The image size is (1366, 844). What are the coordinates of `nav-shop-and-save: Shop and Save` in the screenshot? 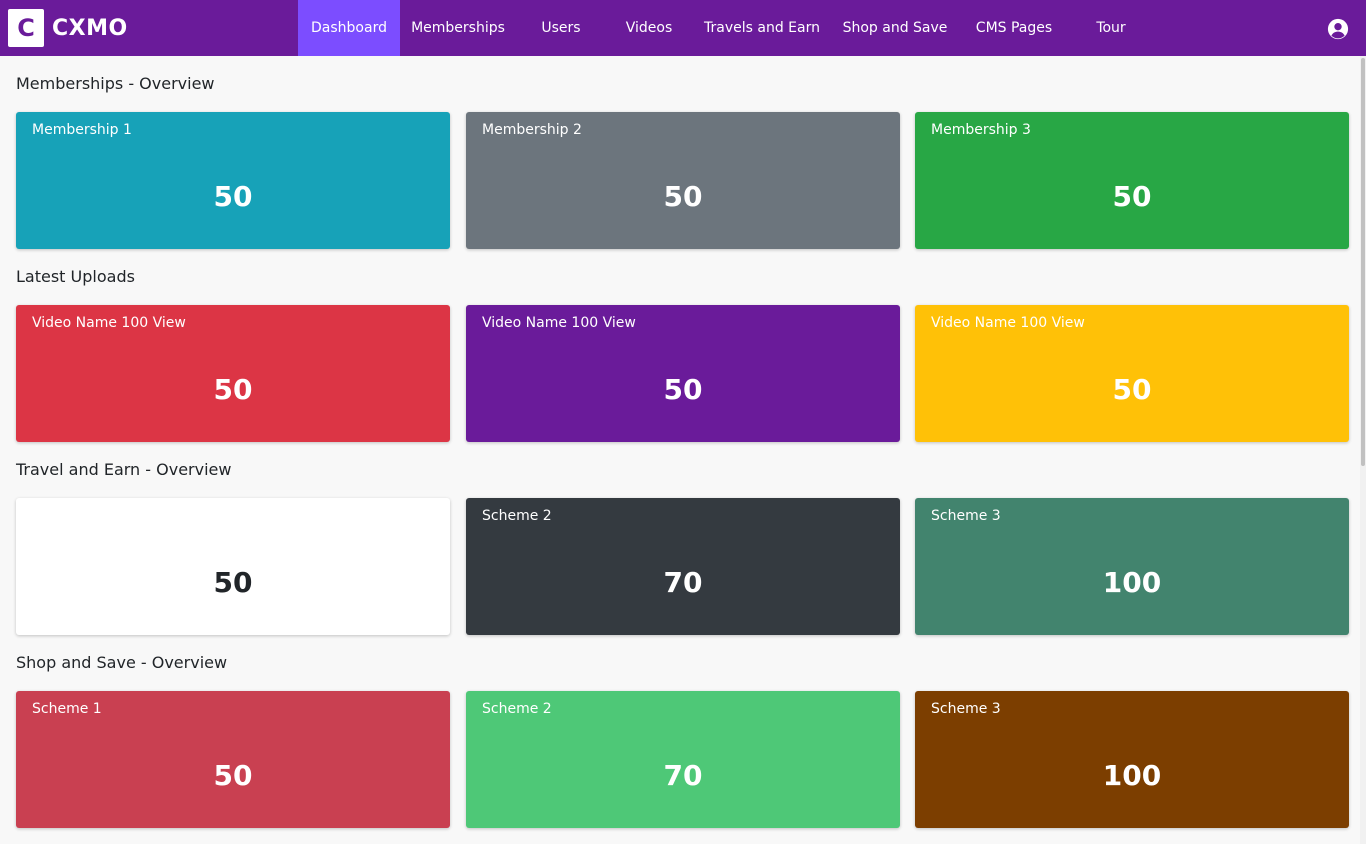 It's located at (895, 28).